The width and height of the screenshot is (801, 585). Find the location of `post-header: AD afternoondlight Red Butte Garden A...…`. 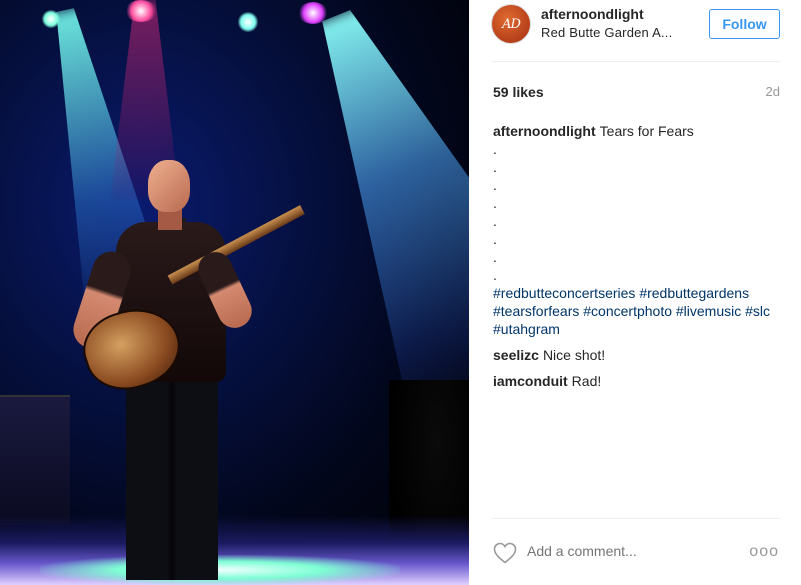

post-header: AD afternoondlight Red Butte Garden A...… is located at coordinates (635, 24).